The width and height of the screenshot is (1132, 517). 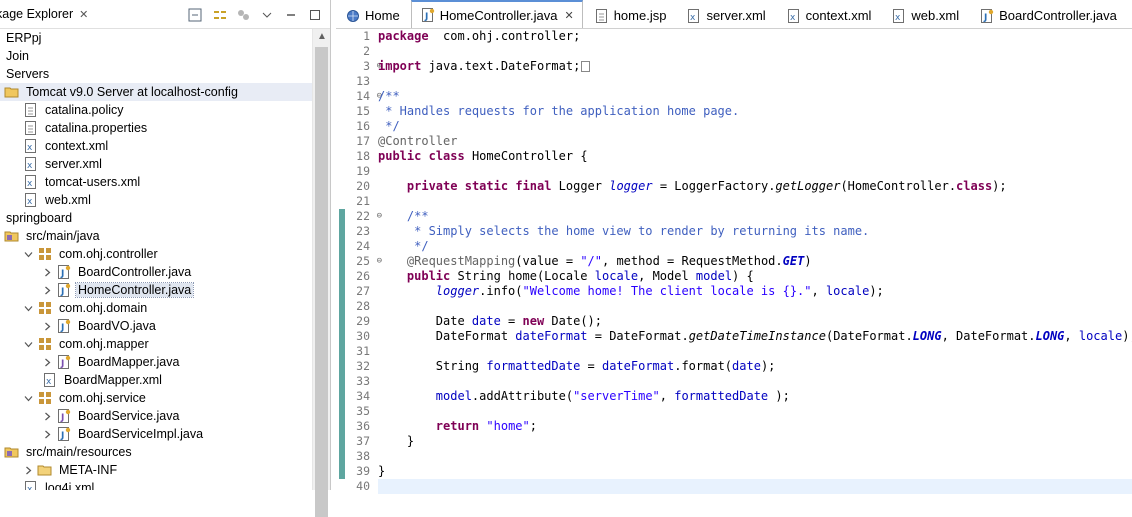 What do you see at coordinates (156, 362) in the screenshot?
I see `tree-item: J BoardMapper.java` at bounding box center [156, 362].